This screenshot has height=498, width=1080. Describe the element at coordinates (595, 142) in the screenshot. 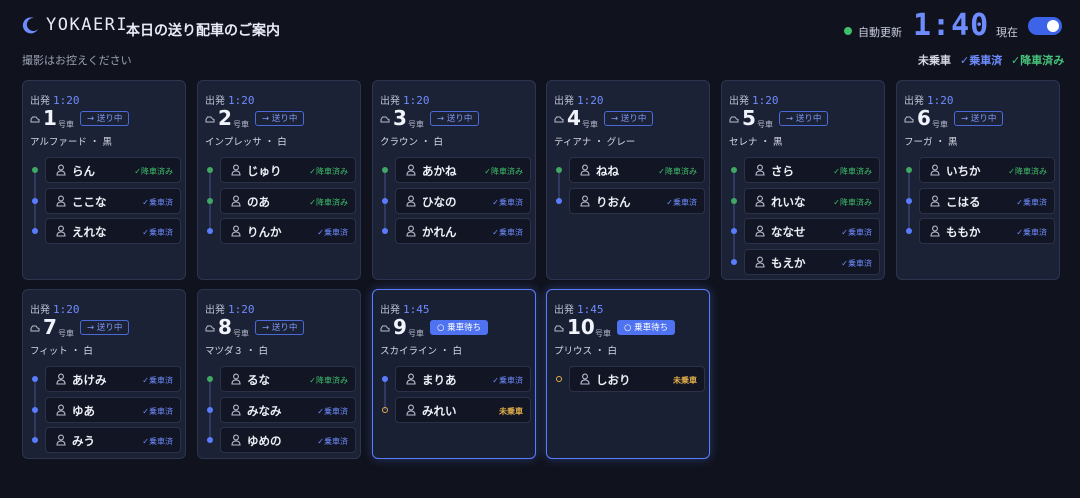

I see `car-model: ティアナ ・ グレー` at that location.